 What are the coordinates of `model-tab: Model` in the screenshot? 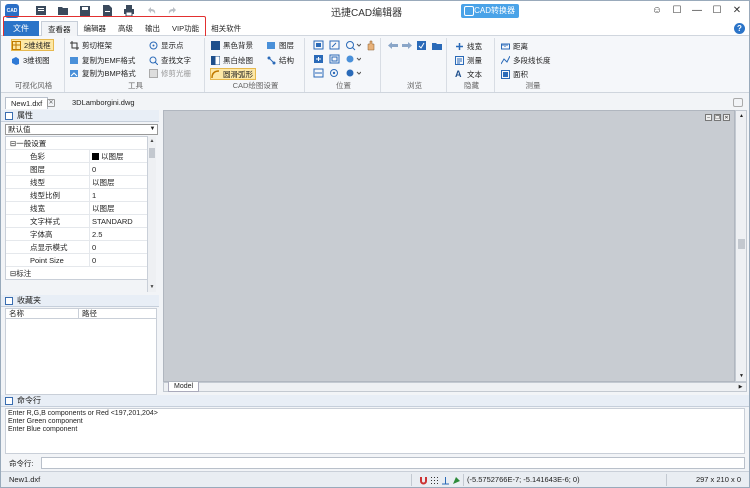 It's located at (184, 387).